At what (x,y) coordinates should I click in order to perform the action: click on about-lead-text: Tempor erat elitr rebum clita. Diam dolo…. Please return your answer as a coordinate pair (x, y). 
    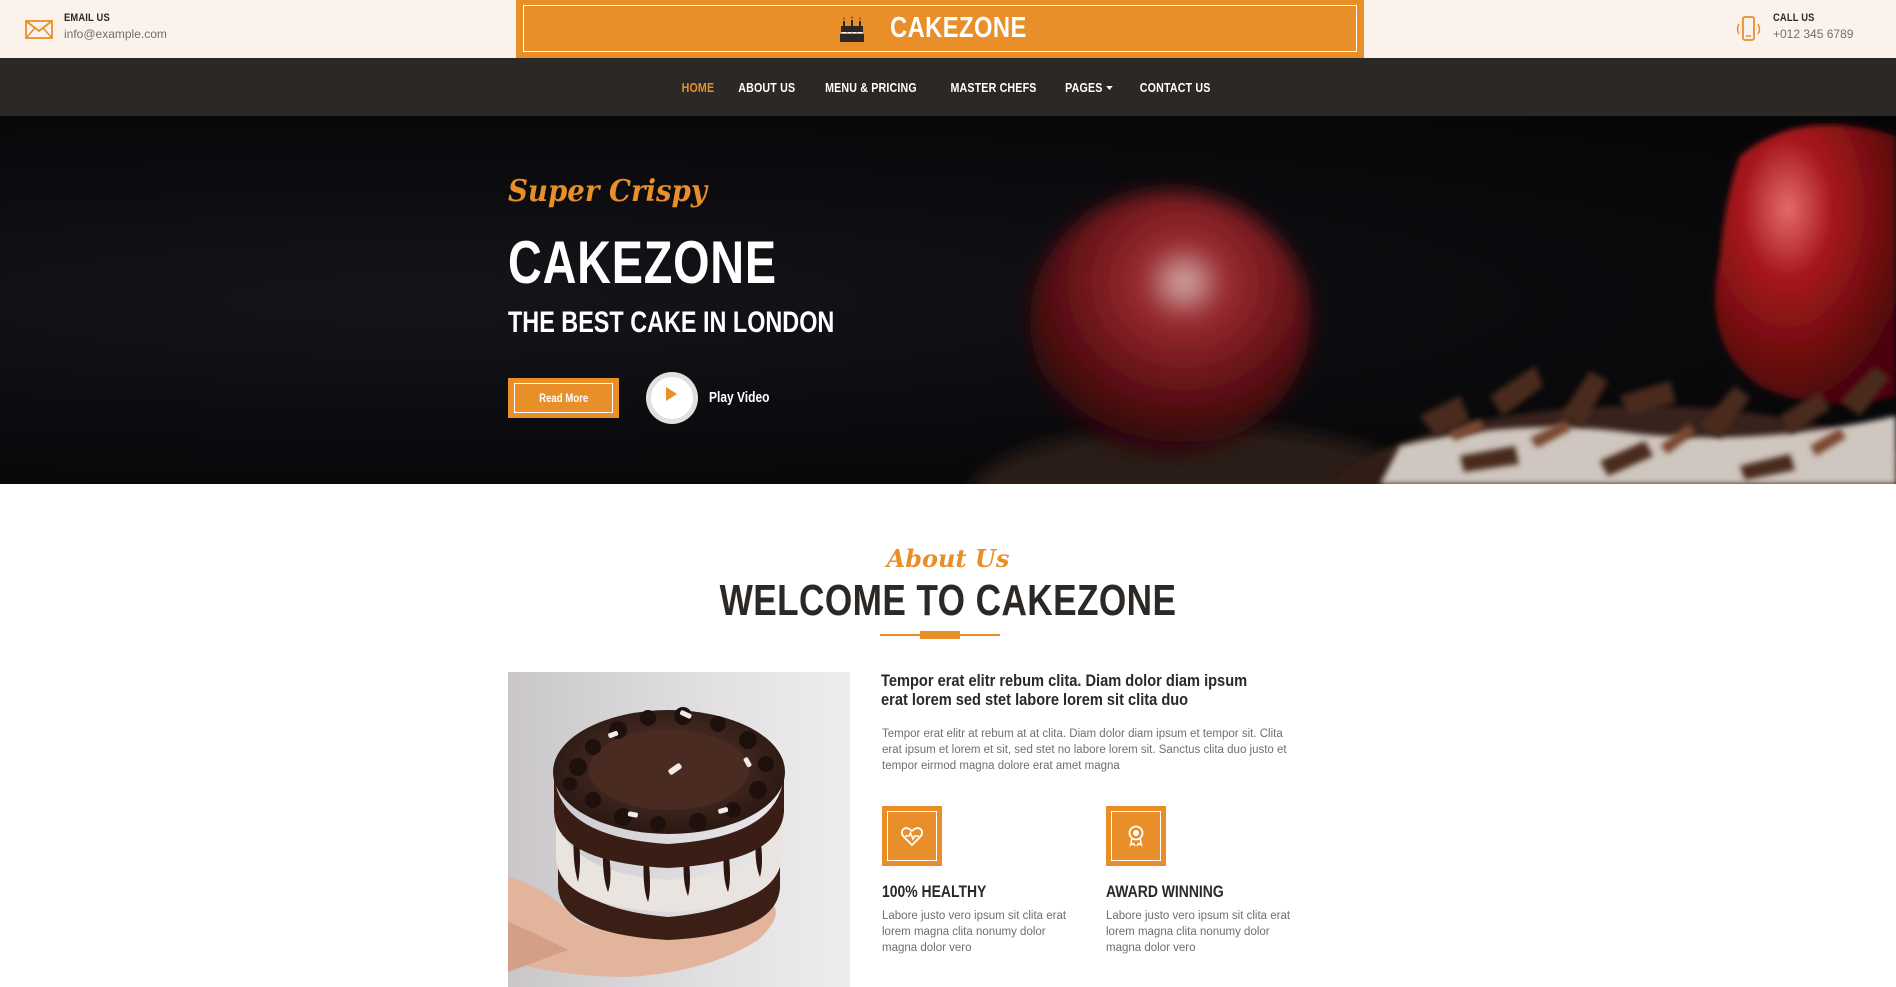
    Looking at the image, I should click on (1064, 690).